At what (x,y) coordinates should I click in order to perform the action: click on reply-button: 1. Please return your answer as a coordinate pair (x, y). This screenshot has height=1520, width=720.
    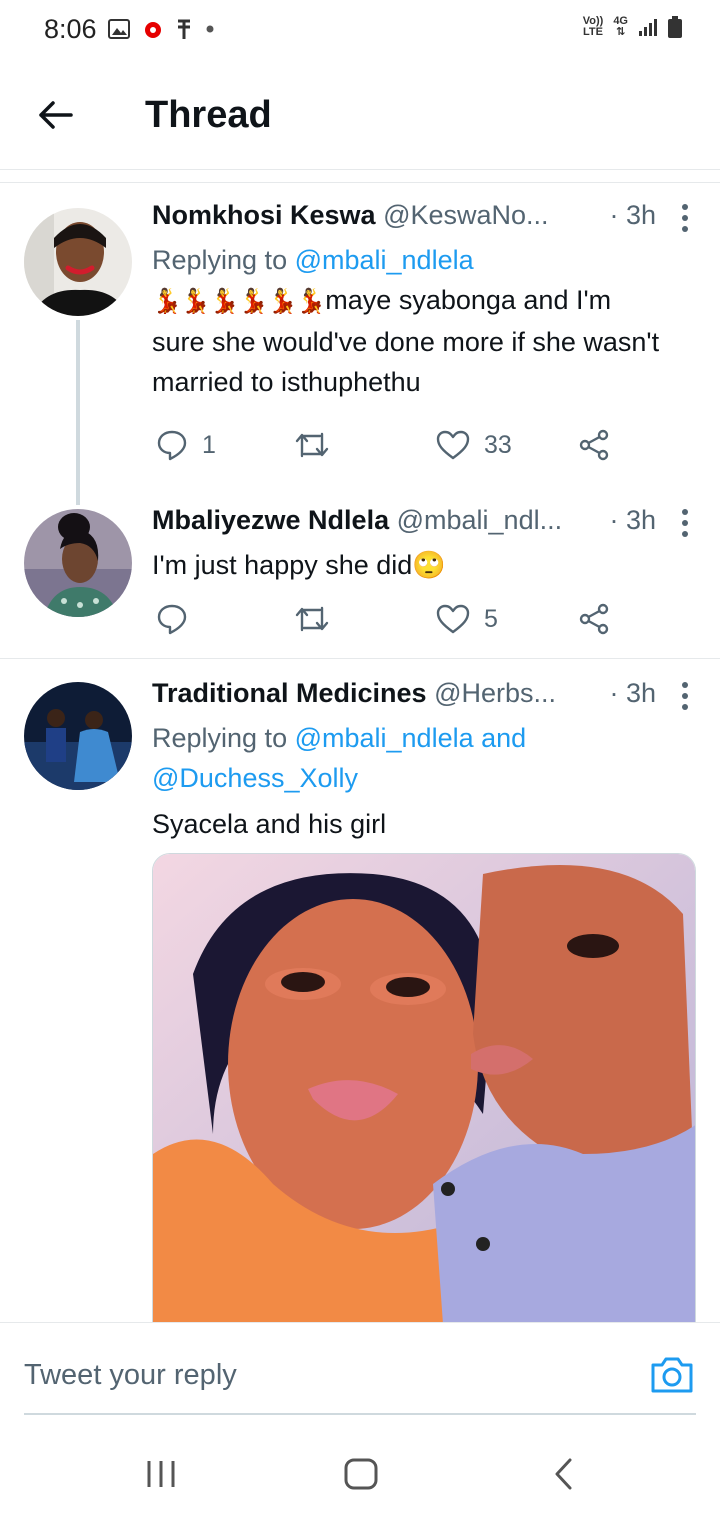
    Looking at the image, I should click on (186, 445).